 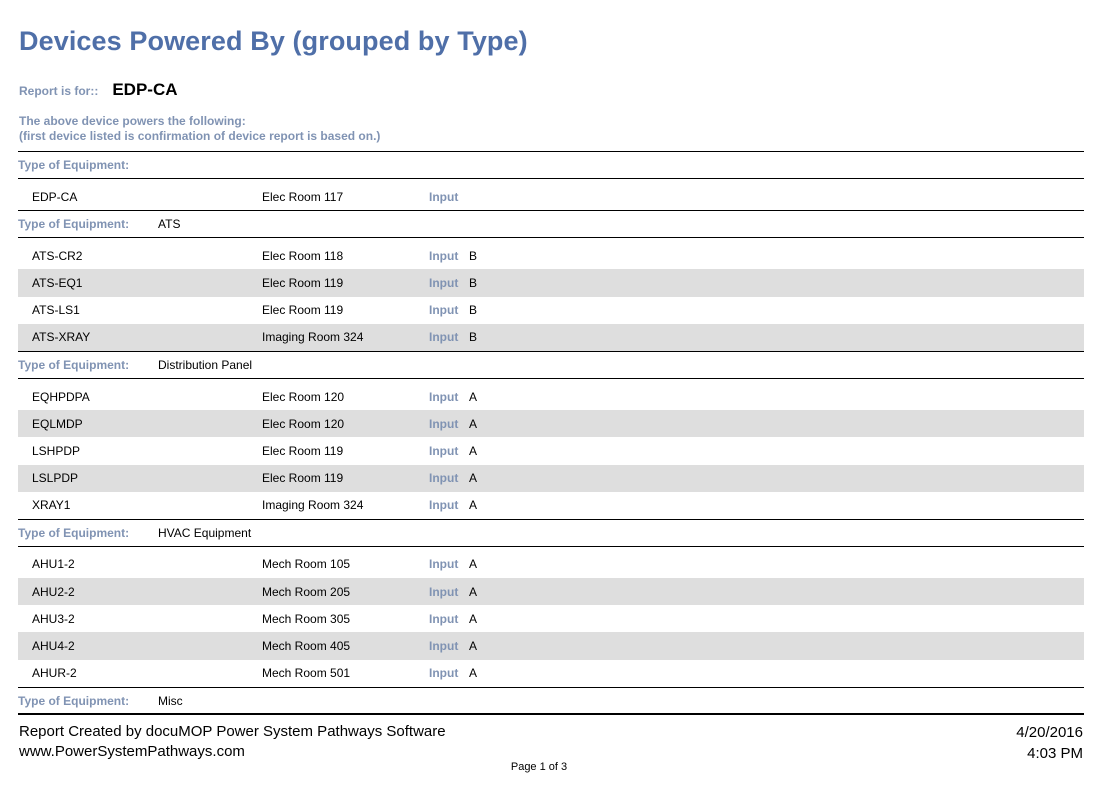 I want to click on device-name: AHU1-2, so click(x=53, y=564).